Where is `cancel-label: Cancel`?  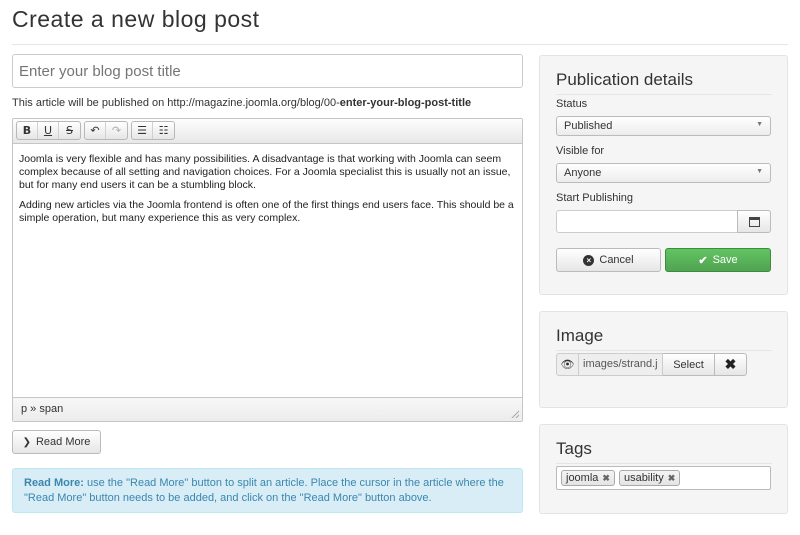 cancel-label: Cancel is located at coordinates (616, 260).